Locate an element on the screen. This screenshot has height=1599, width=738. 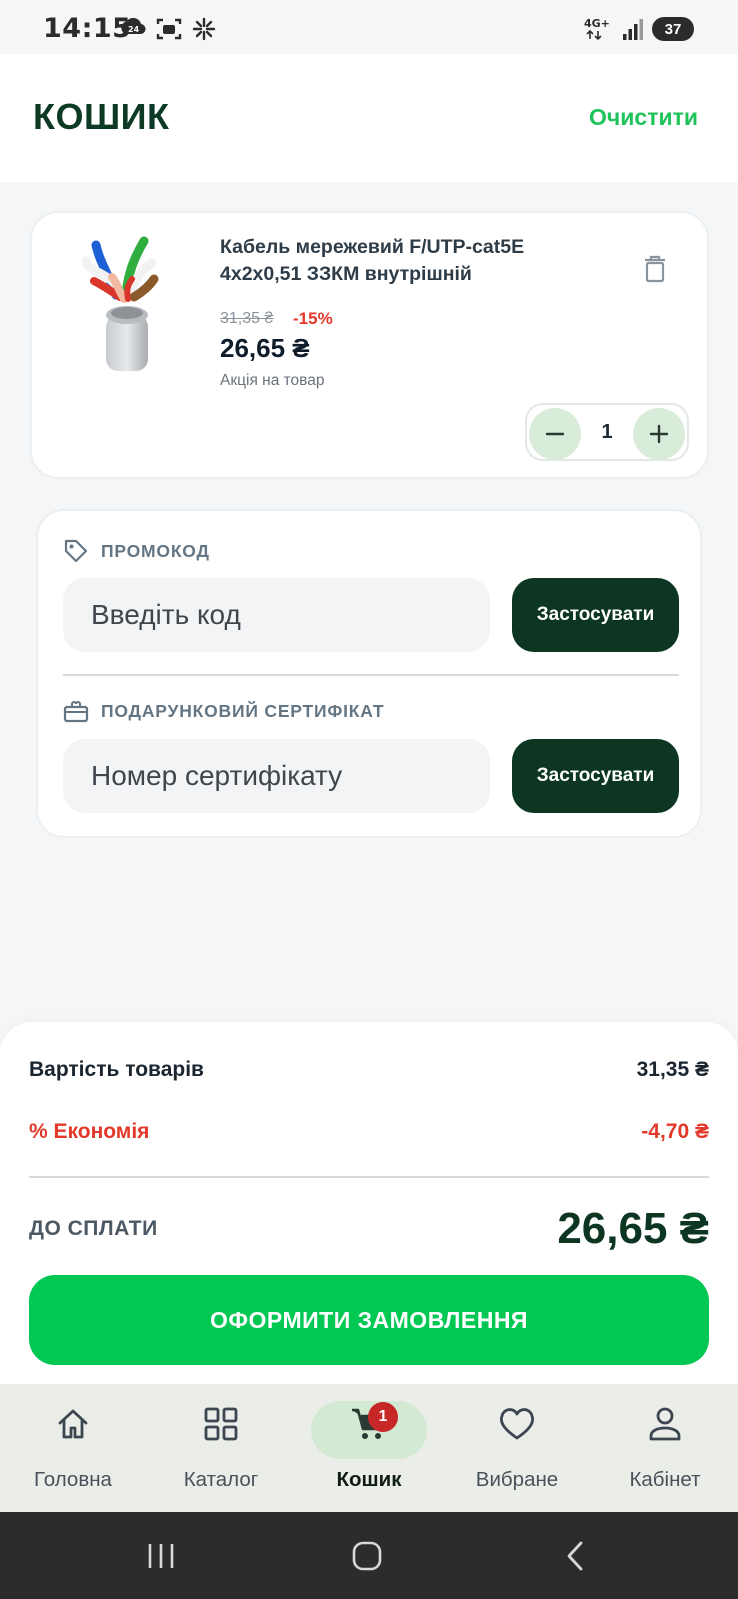
total-row: ДО СПЛАТИ 26,65 ₴ is located at coordinates (369, 1229).